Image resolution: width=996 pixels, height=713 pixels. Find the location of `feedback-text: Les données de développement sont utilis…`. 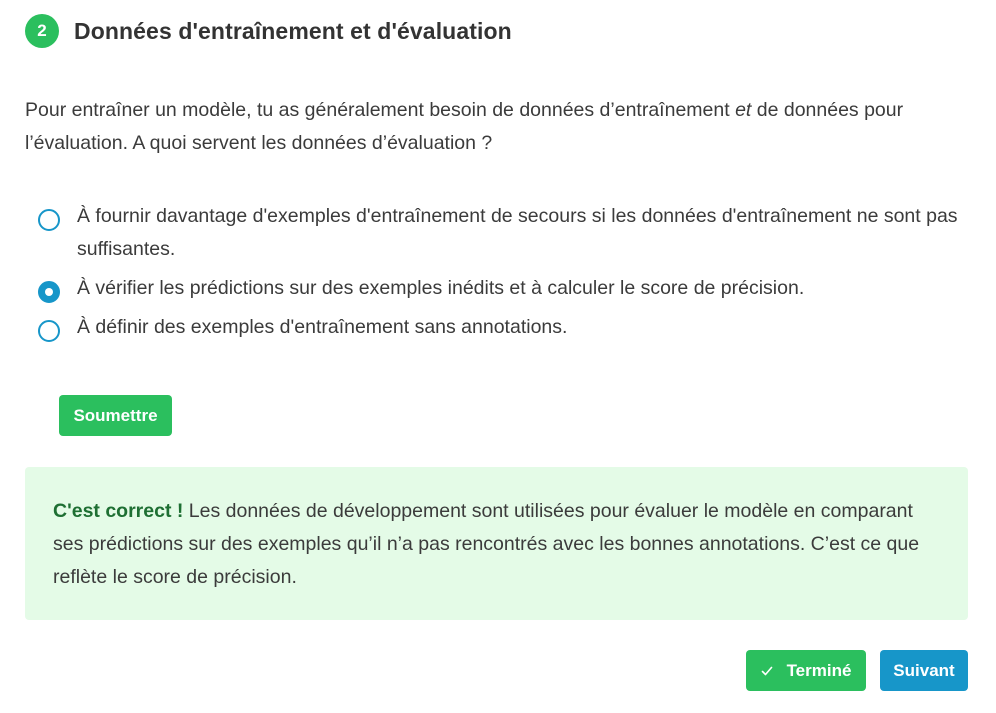

feedback-text: Les données de développement sont utilis… is located at coordinates (486, 544).